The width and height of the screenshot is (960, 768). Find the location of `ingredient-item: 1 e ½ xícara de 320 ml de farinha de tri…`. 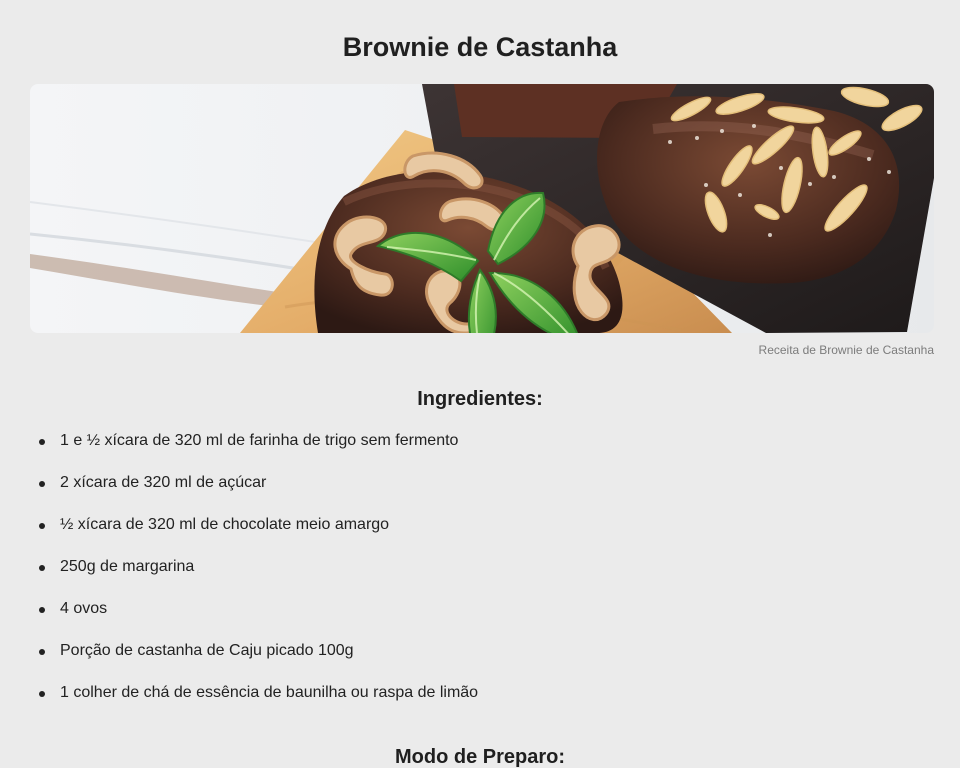

ingredient-item: 1 e ½ xícara de 320 ml de farinha de tri… is located at coordinates (258, 441).